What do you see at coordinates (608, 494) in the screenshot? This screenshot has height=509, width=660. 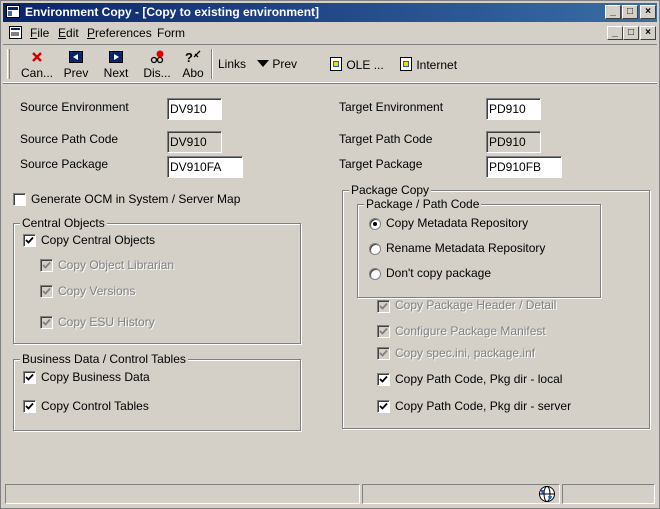 I see `status-cell-right` at bounding box center [608, 494].